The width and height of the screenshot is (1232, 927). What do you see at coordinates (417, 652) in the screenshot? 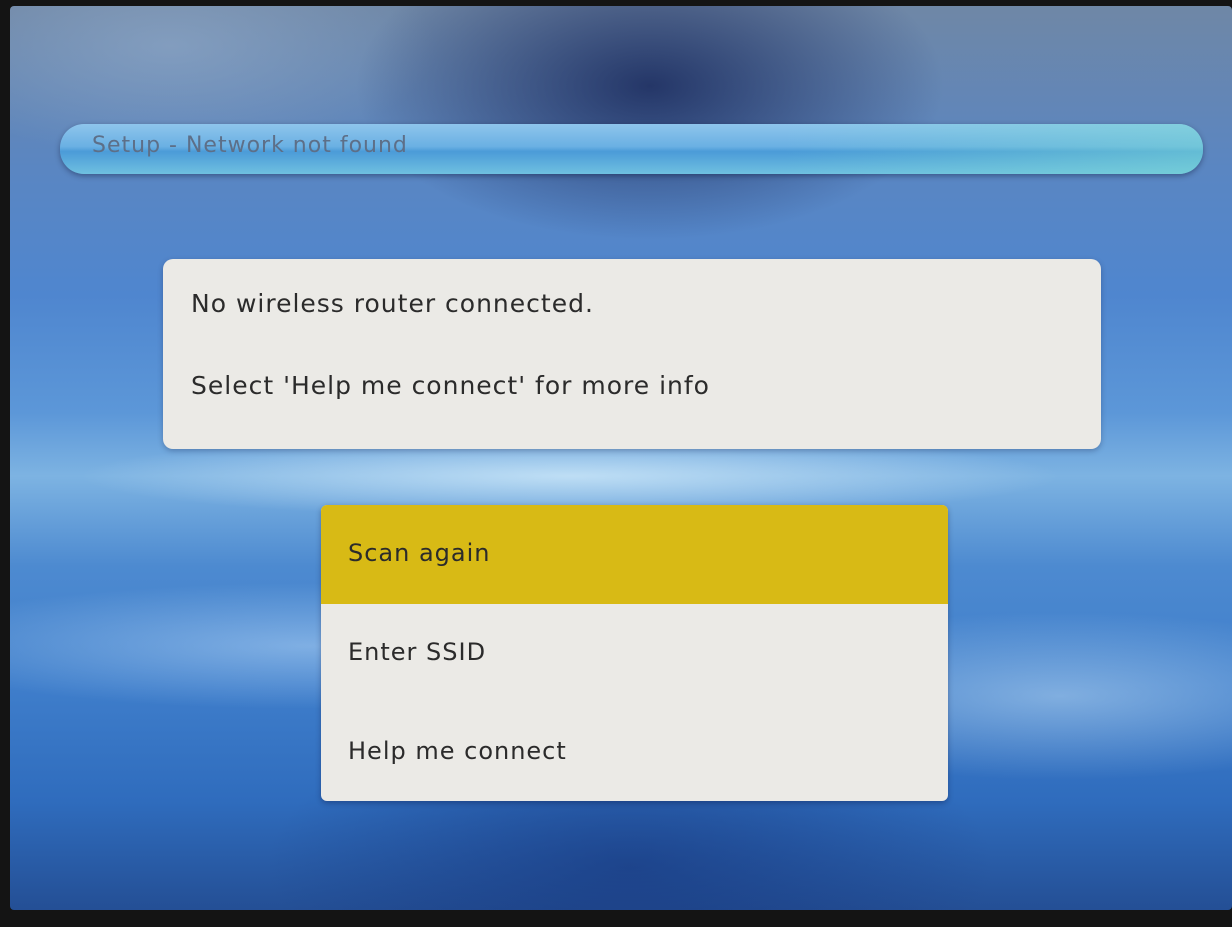
I see `menu-item-label: Enter SSID` at bounding box center [417, 652].